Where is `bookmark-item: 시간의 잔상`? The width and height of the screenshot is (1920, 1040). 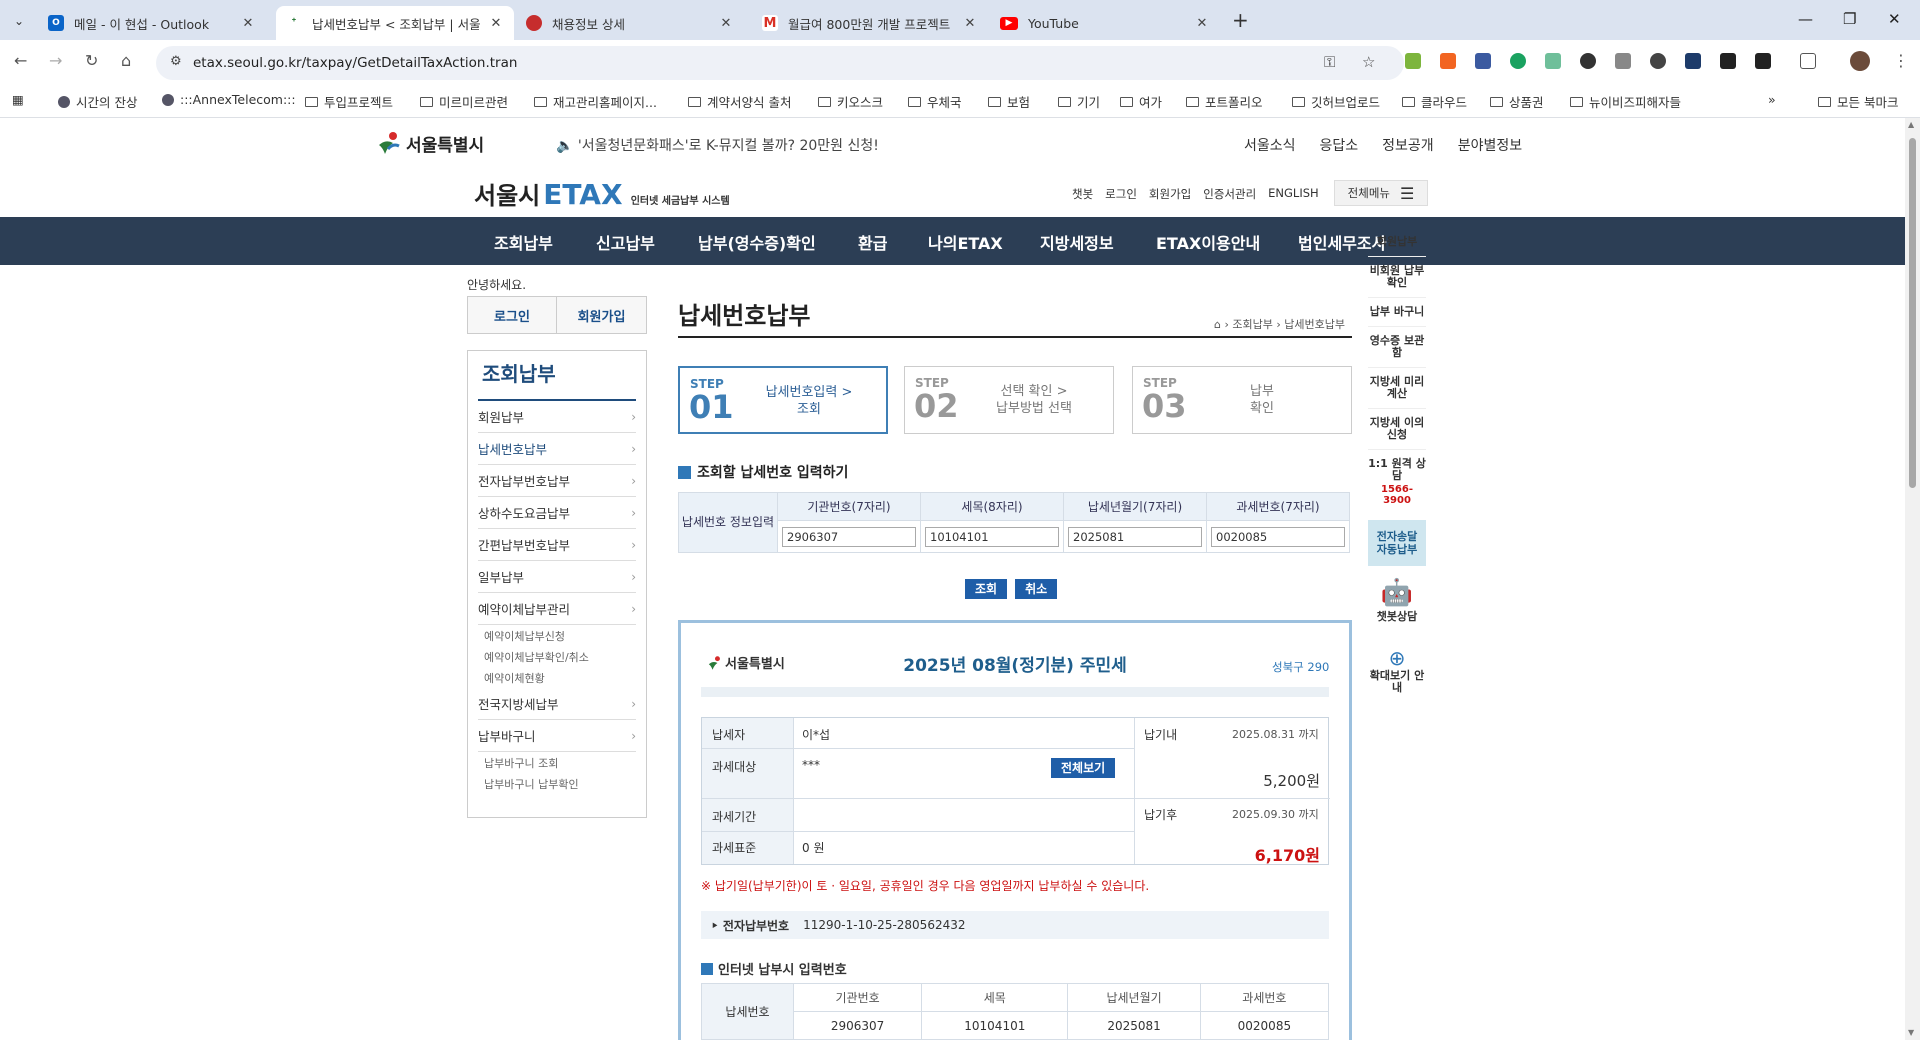 bookmark-item: 시간의 잔상 is located at coordinates (97, 101).